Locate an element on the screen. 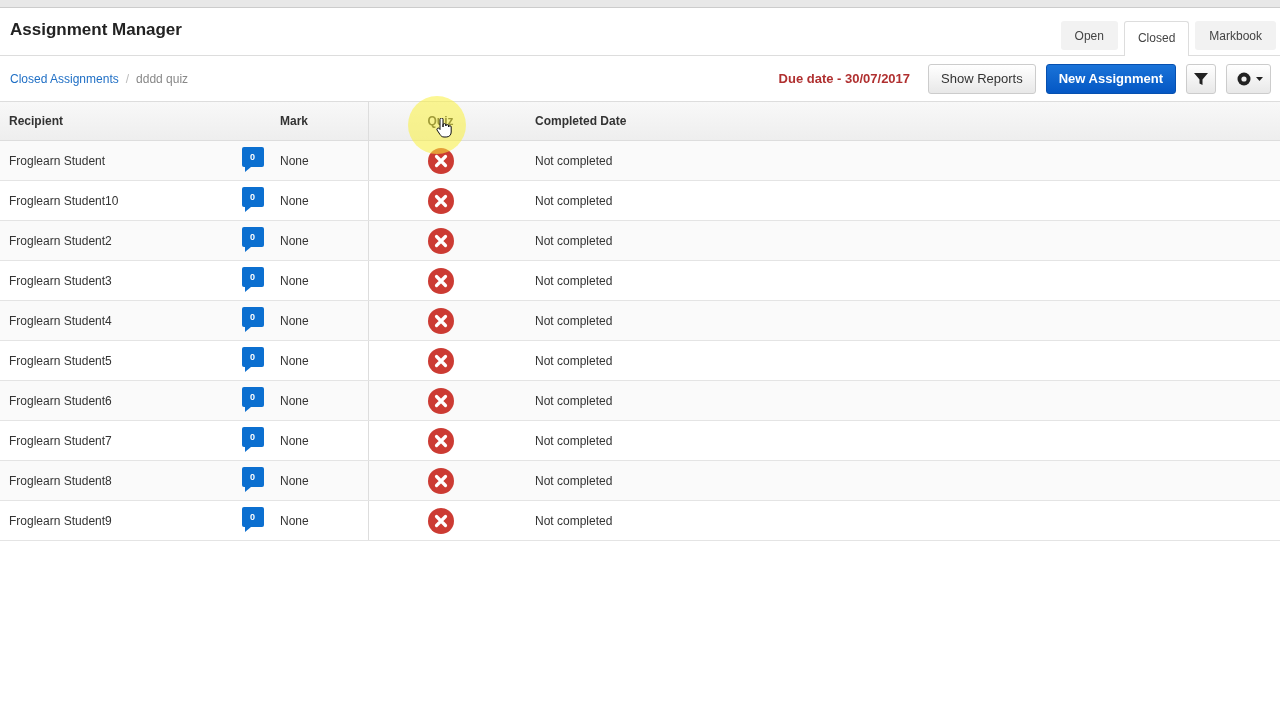 This screenshot has height=720, width=1280. breadcrumb-current: dddd quiz is located at coordinates (162, 78).